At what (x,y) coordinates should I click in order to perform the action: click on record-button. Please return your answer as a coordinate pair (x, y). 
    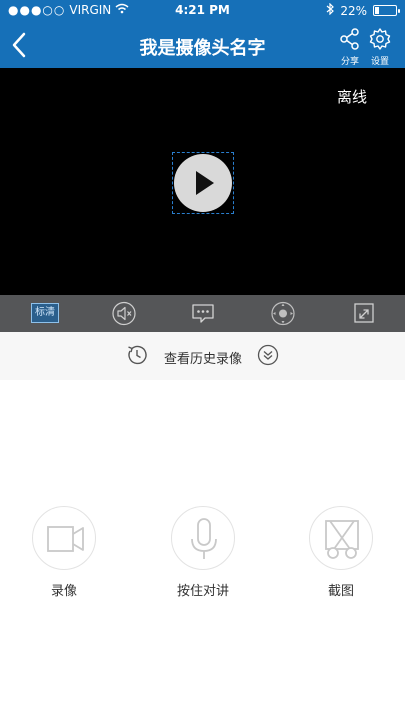
    Looking at the image, I should click on (64, 538).